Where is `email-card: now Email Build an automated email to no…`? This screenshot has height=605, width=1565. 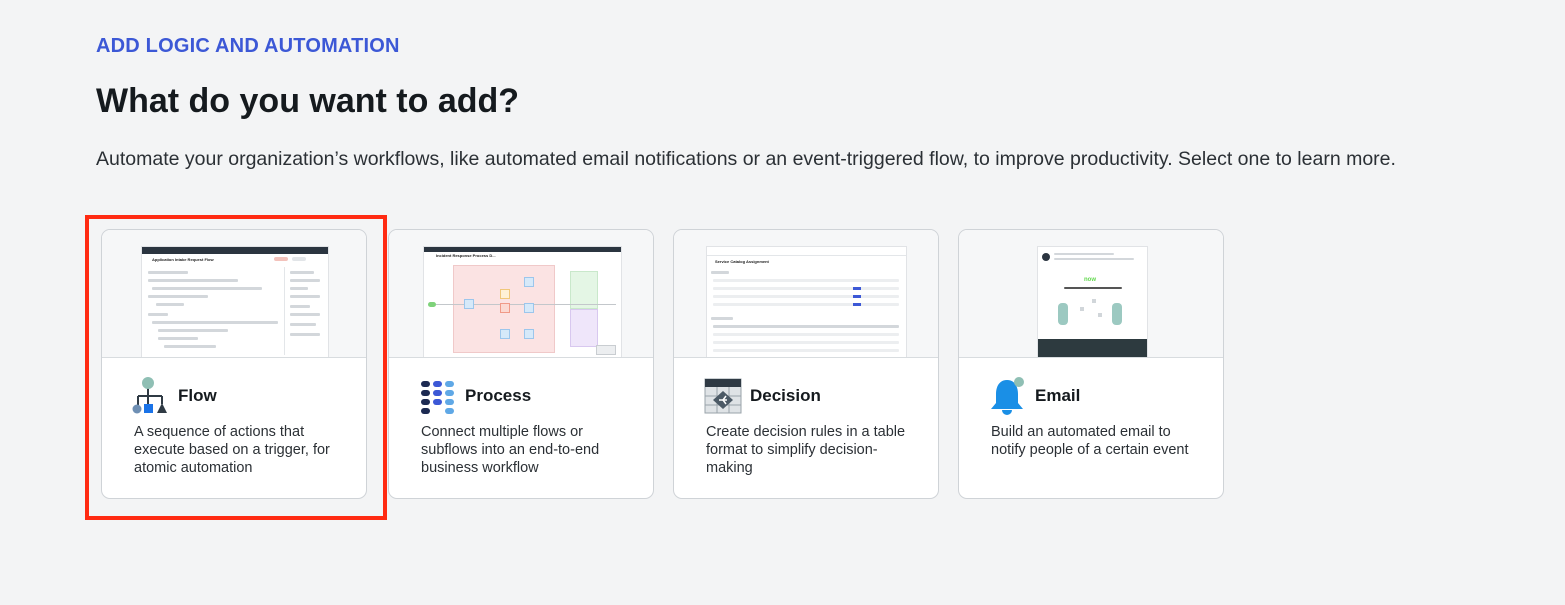 email-card: now Email Build an automated email to no… is located at coordinates (1091, 364).